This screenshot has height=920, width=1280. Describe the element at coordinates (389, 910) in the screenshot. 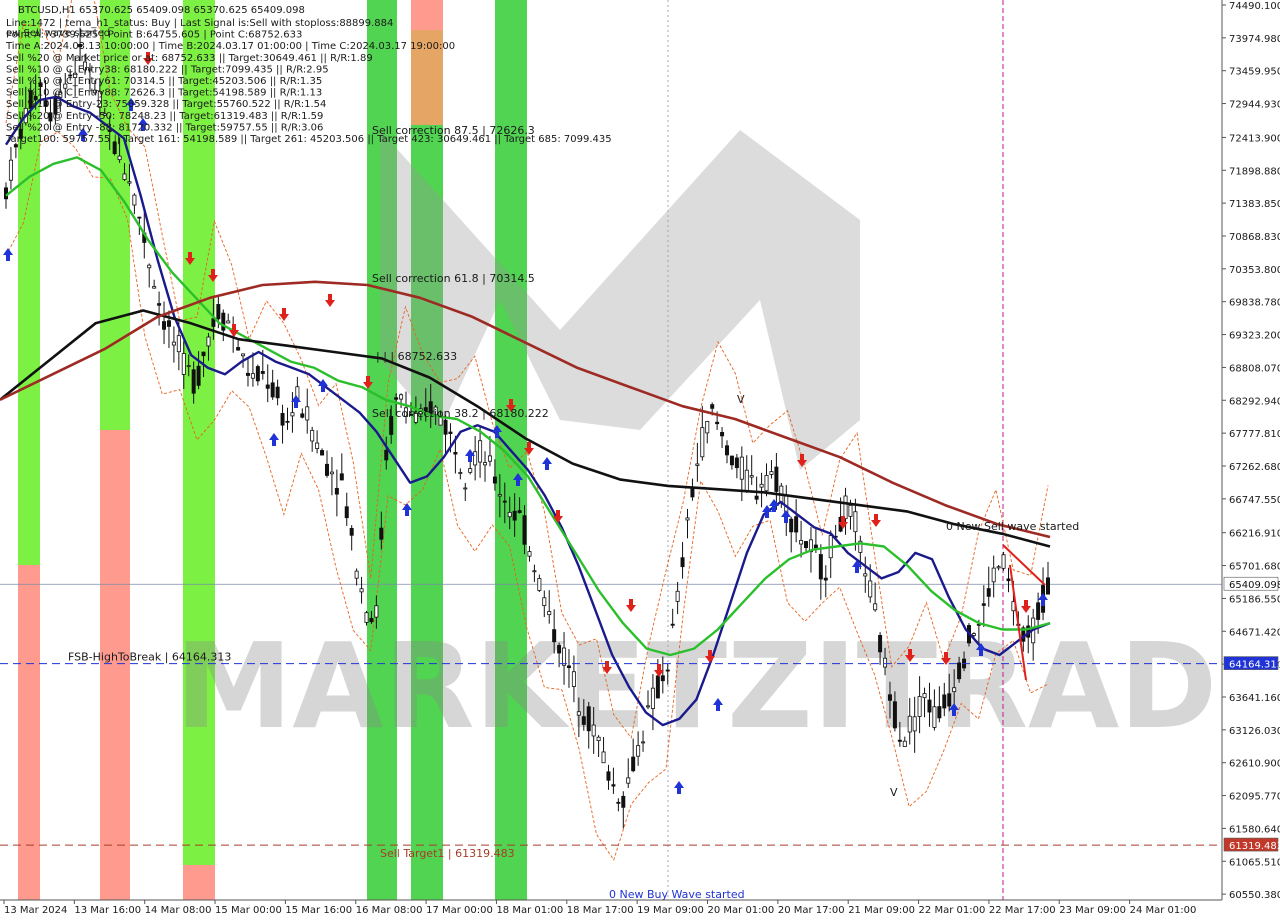

I see `x-tick-label: 16 Mar 08:00` at that location.